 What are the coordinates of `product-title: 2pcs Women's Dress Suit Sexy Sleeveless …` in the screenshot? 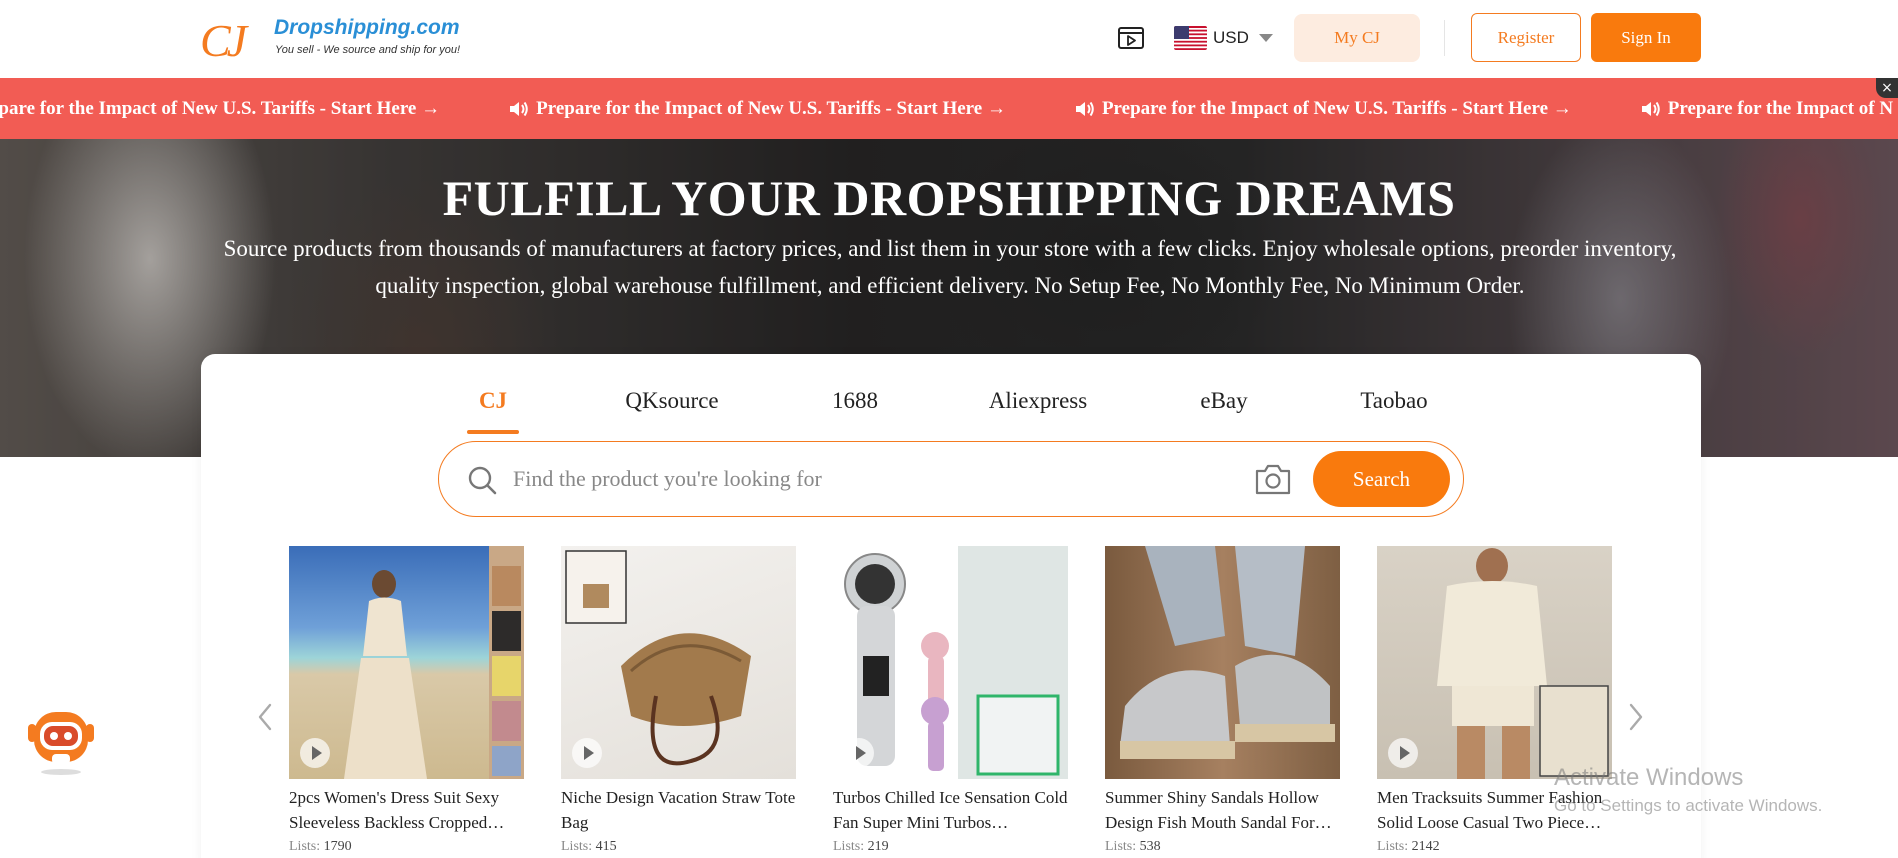 It's located at (406, 810).